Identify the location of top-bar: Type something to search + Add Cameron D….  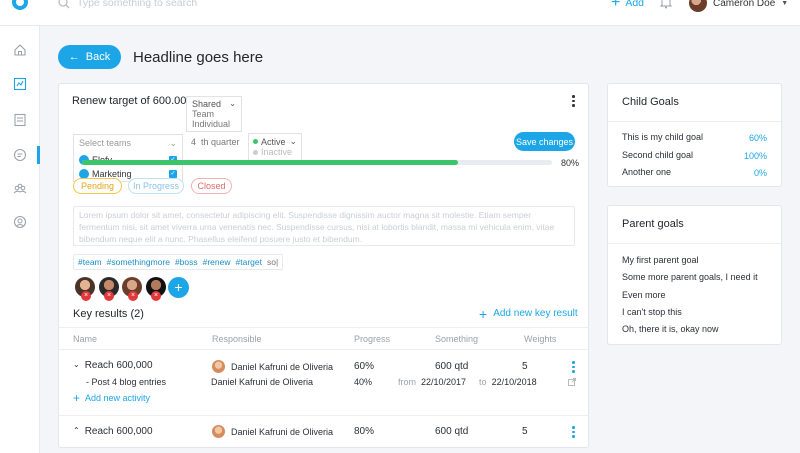
(400, 13).